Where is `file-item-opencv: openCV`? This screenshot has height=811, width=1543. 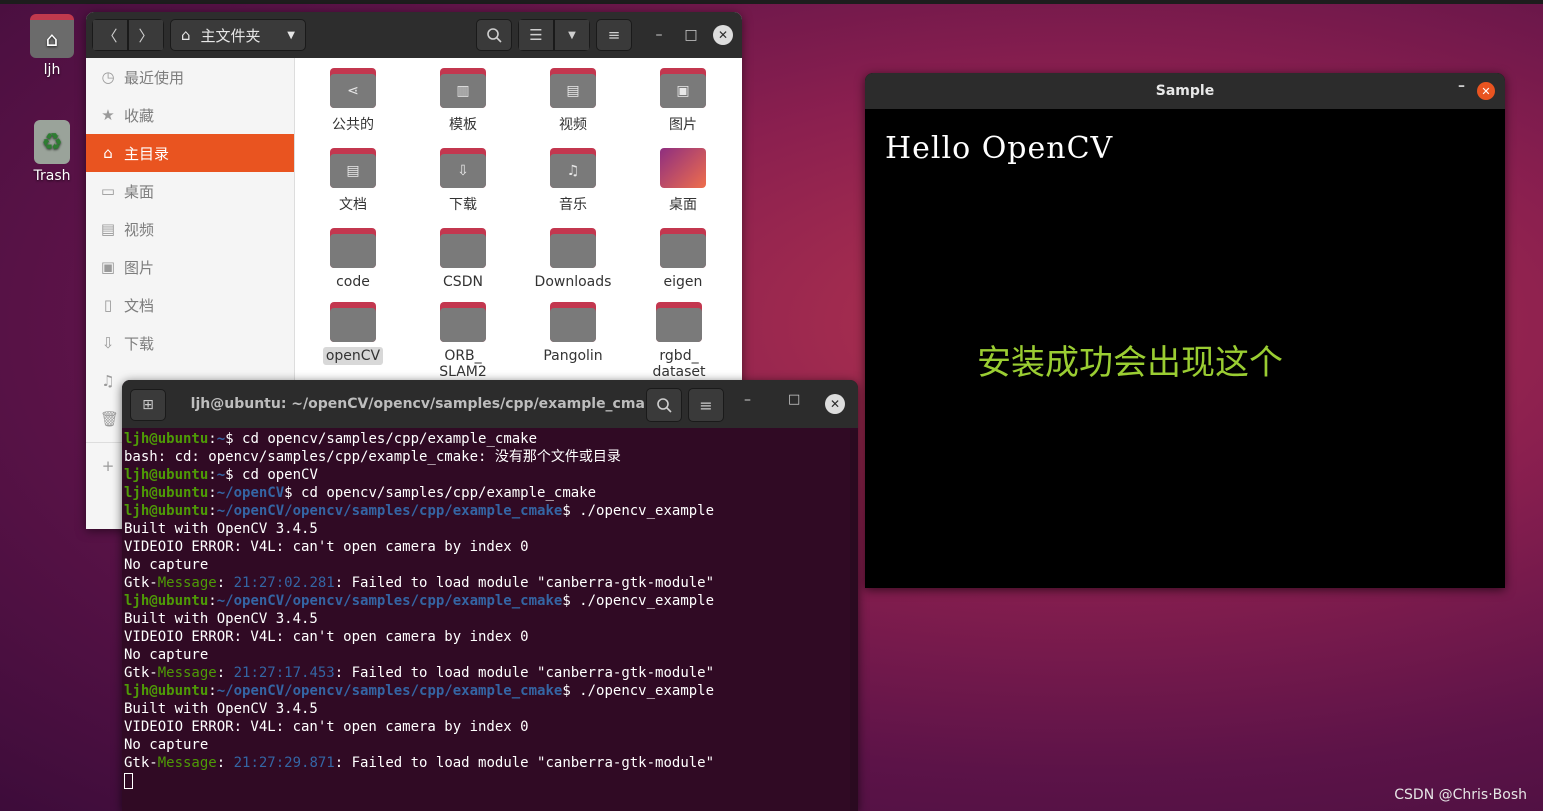
file-item-opencv: openCV is located at coordinates (353, 333).